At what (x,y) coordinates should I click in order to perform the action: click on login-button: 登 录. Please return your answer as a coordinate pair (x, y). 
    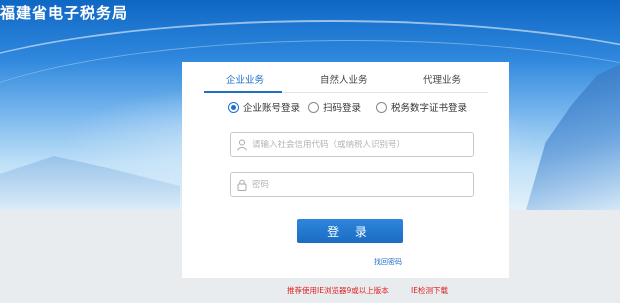
    Looking at the image, I should click on (350, 231).